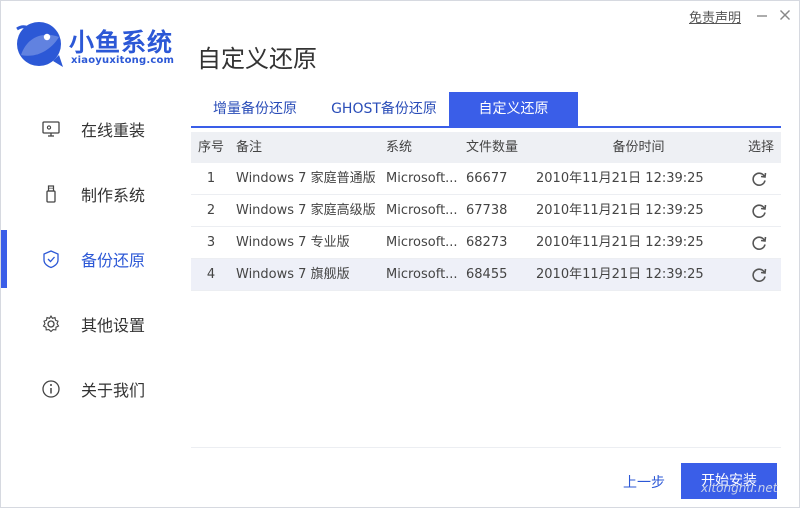  Describe the element at coordinates (210, 147) in the screenshot. I see `header-index: 序号` at that location.